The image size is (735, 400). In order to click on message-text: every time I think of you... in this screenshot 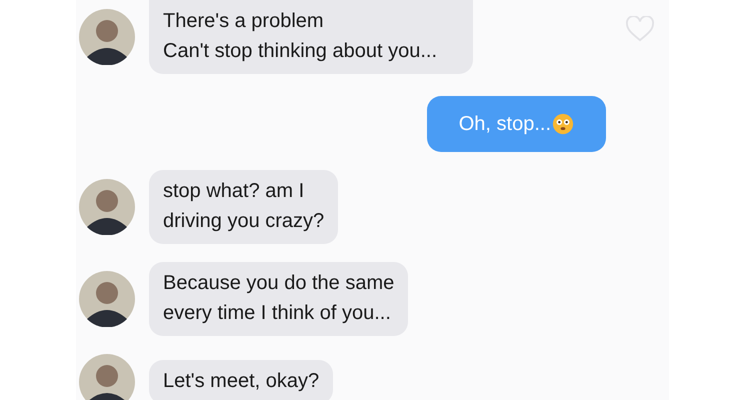, I will do `click(277, 313)`.